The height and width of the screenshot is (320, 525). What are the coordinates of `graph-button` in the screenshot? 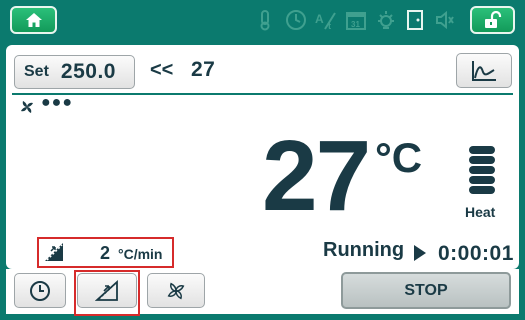 It's located at (484, 70).